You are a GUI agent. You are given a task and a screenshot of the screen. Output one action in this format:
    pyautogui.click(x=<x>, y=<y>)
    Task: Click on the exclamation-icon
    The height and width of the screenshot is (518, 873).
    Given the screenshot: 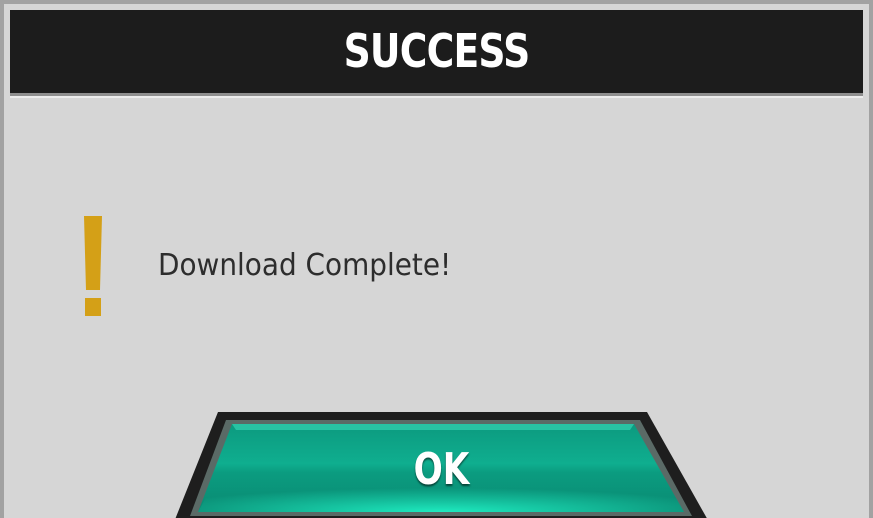 What is the action you would take?
    pyautogui.click(x=93, y=265)
    